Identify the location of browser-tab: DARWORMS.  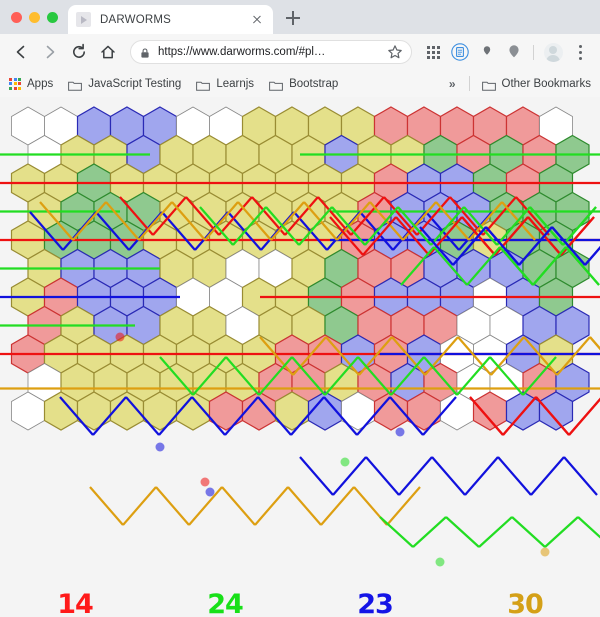
(170, 19).